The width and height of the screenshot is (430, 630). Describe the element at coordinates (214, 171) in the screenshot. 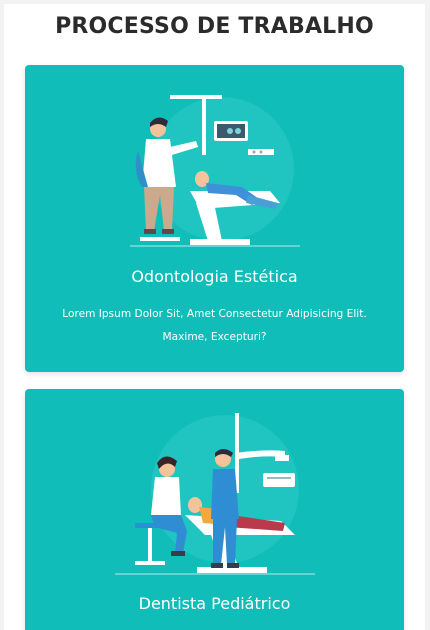

I see `dentist-treating-patient-illustration` at that location.